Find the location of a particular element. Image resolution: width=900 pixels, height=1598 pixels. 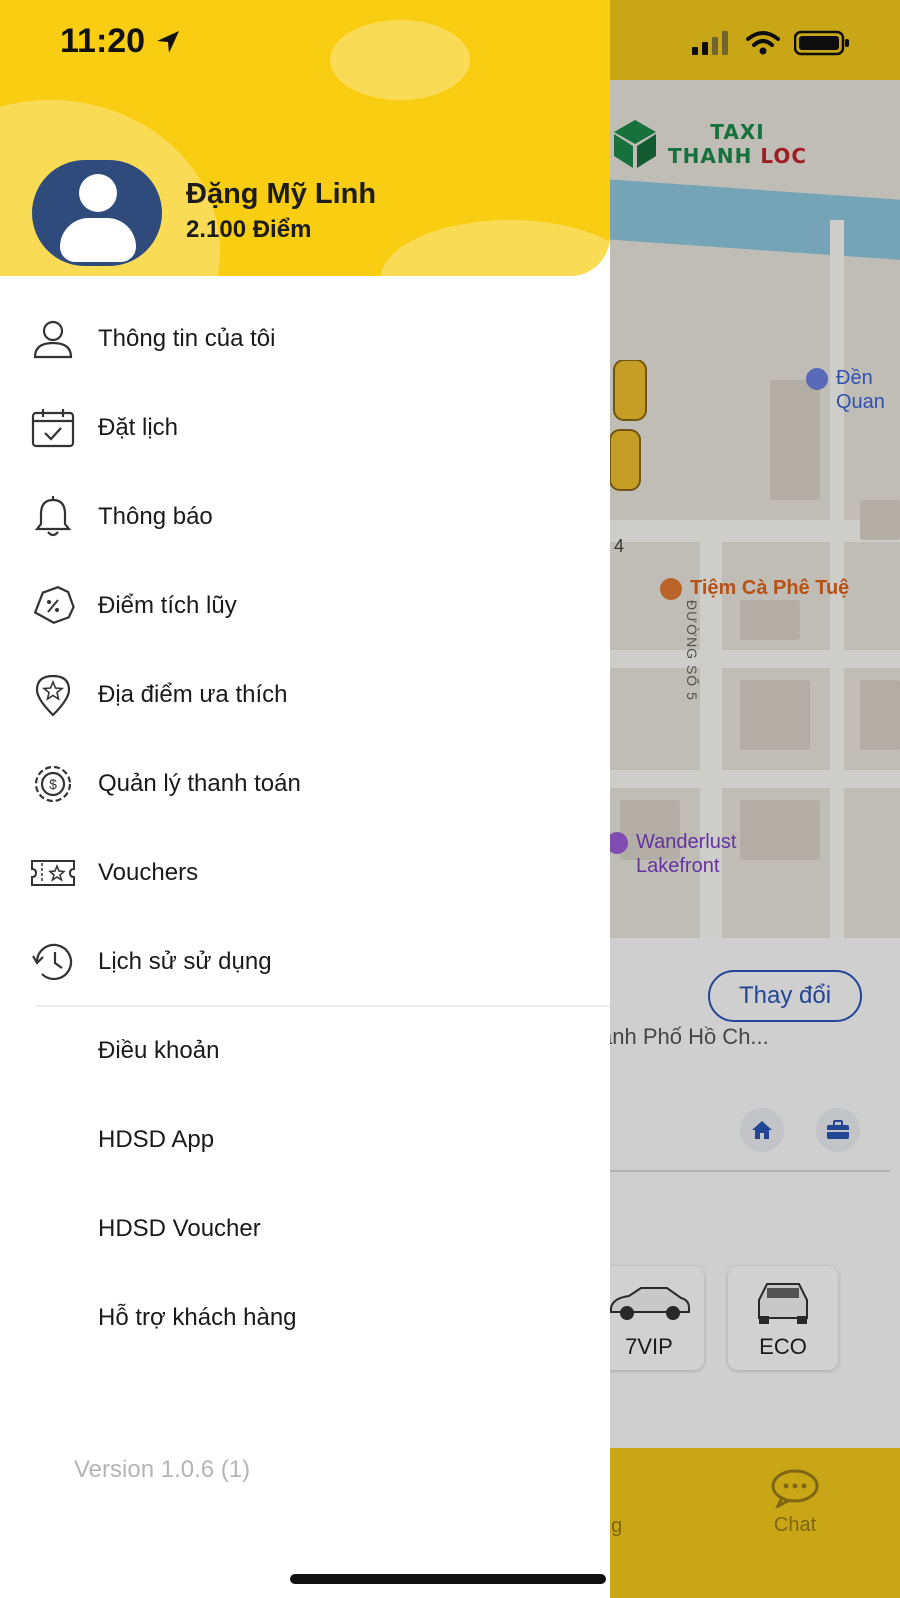

menu-item-label: Địa điểm ưa thích is located at coordinates (193, 694).